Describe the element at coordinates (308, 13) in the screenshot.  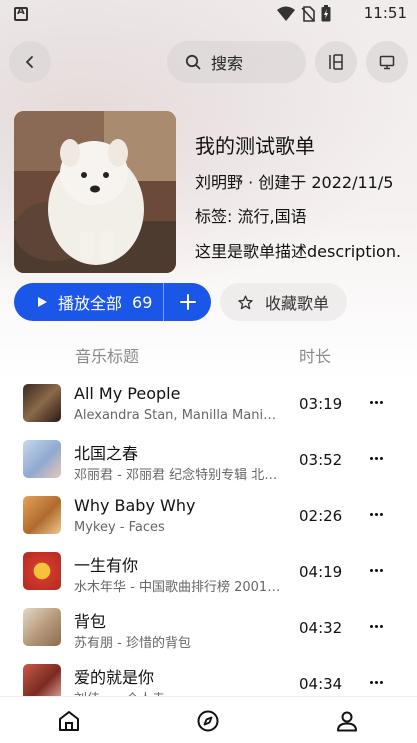
I see `no-sim-icon` at that location.